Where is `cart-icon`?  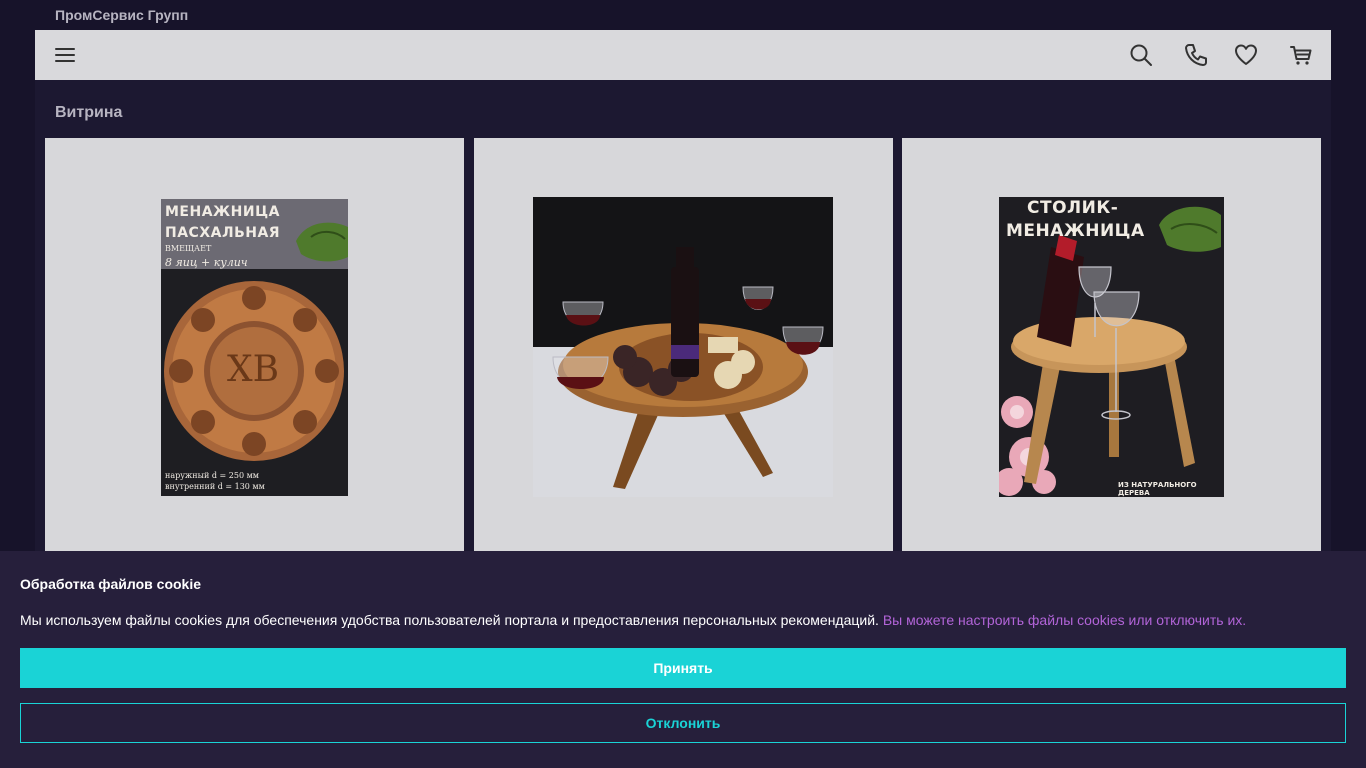
cart-icon is located at coordinates (1301, 55).